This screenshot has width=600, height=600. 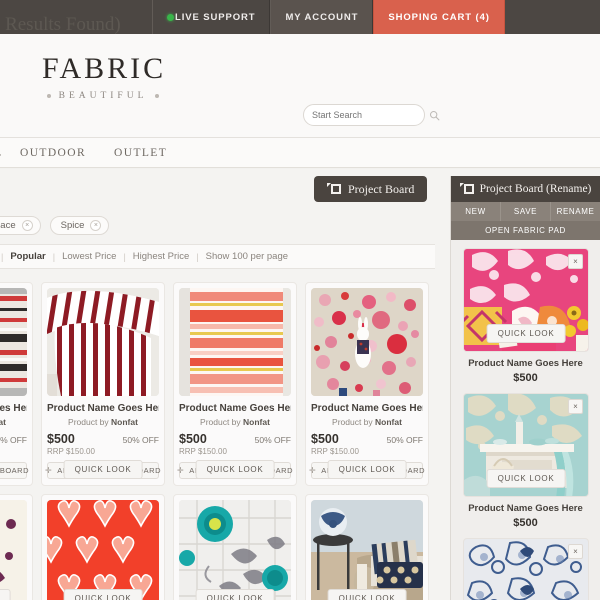 I want to click on product-discount: 50% OFF, so click(x=13, y=440).